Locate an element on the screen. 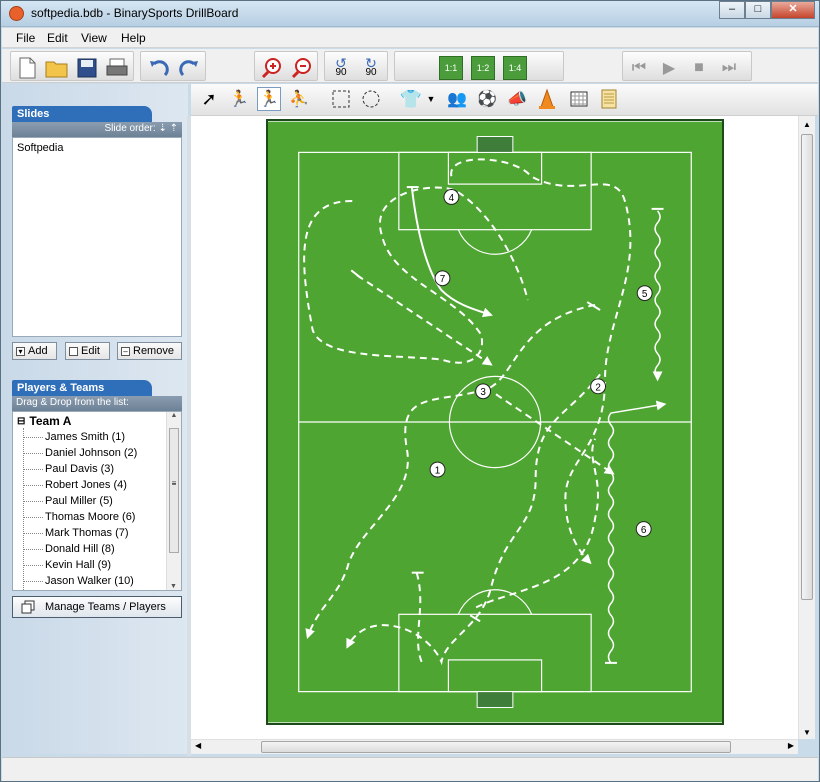 The width and height of the screenshot is (820, 782). last-slide-button: ⏭ is located at coordinates (729, 68).